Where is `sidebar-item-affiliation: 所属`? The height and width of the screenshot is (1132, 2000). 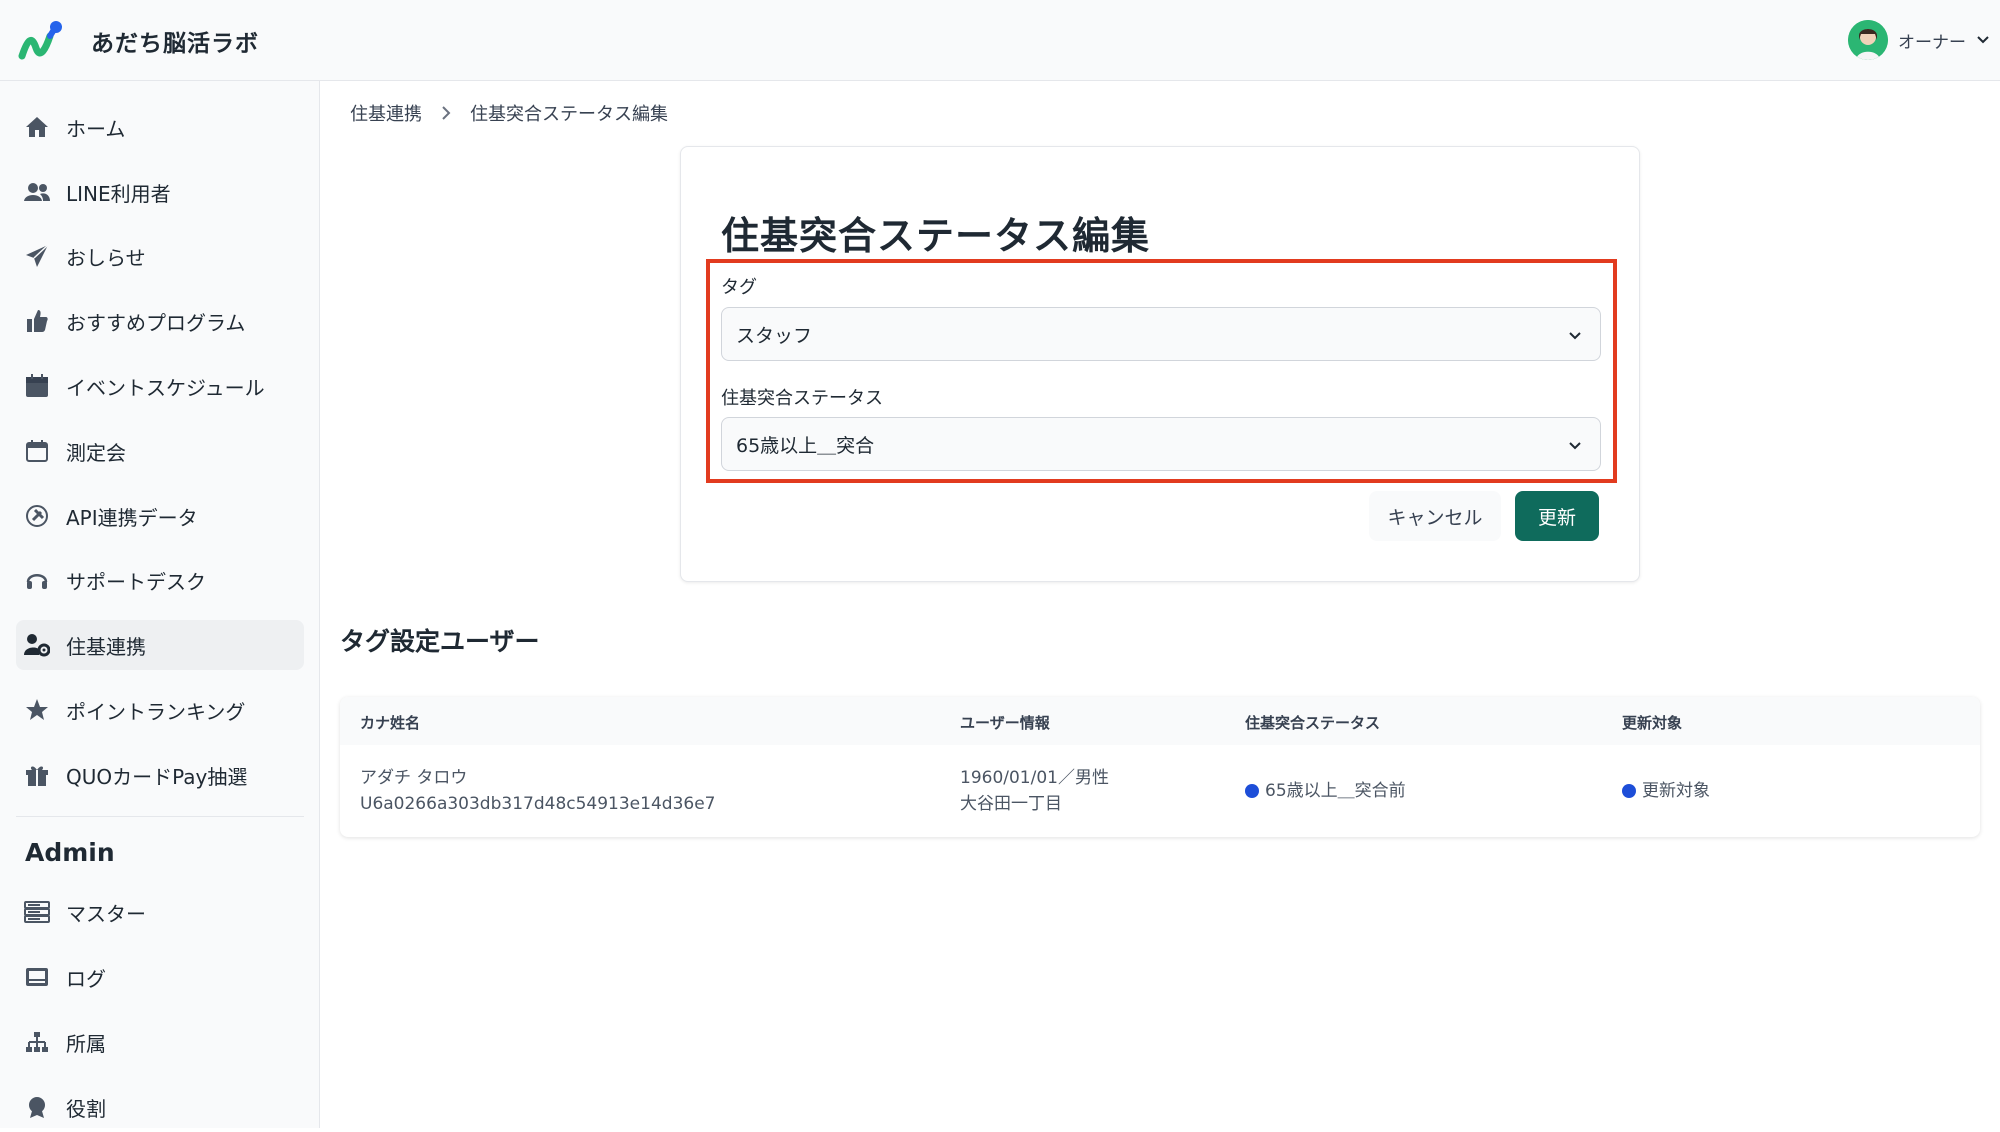 sidebar-item-affiliation: 所属 is located at coordinates (160, 1042).